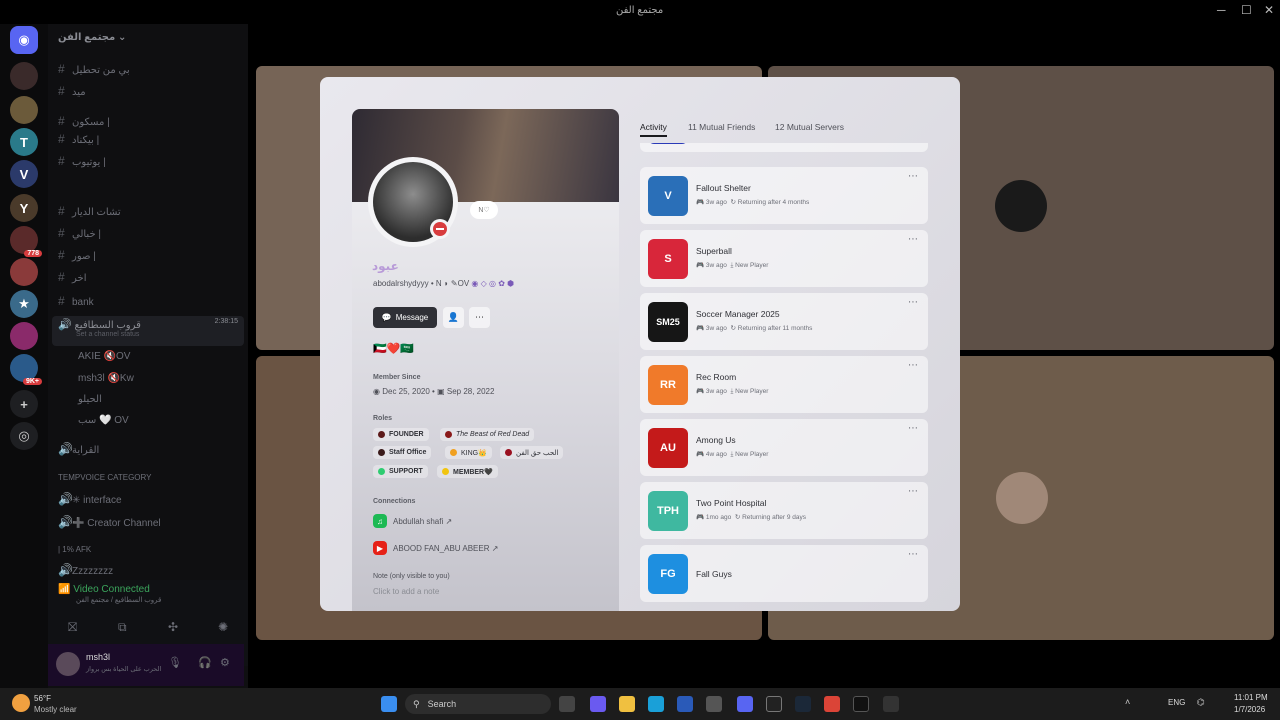 This screenshot has height=720, width=1280. What do you see at coordinates (90, 399) in the screenshot?
I see `voice-member: الحيلو` at bounding box center [90, 399].